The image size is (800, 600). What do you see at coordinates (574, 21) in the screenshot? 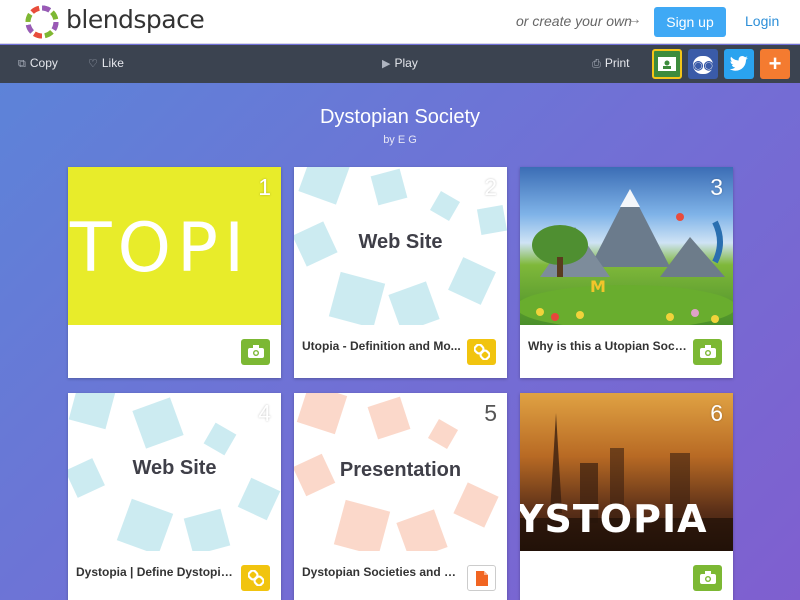
I see `create-your-own-text: or create your own` at bounding box center [574, 21].